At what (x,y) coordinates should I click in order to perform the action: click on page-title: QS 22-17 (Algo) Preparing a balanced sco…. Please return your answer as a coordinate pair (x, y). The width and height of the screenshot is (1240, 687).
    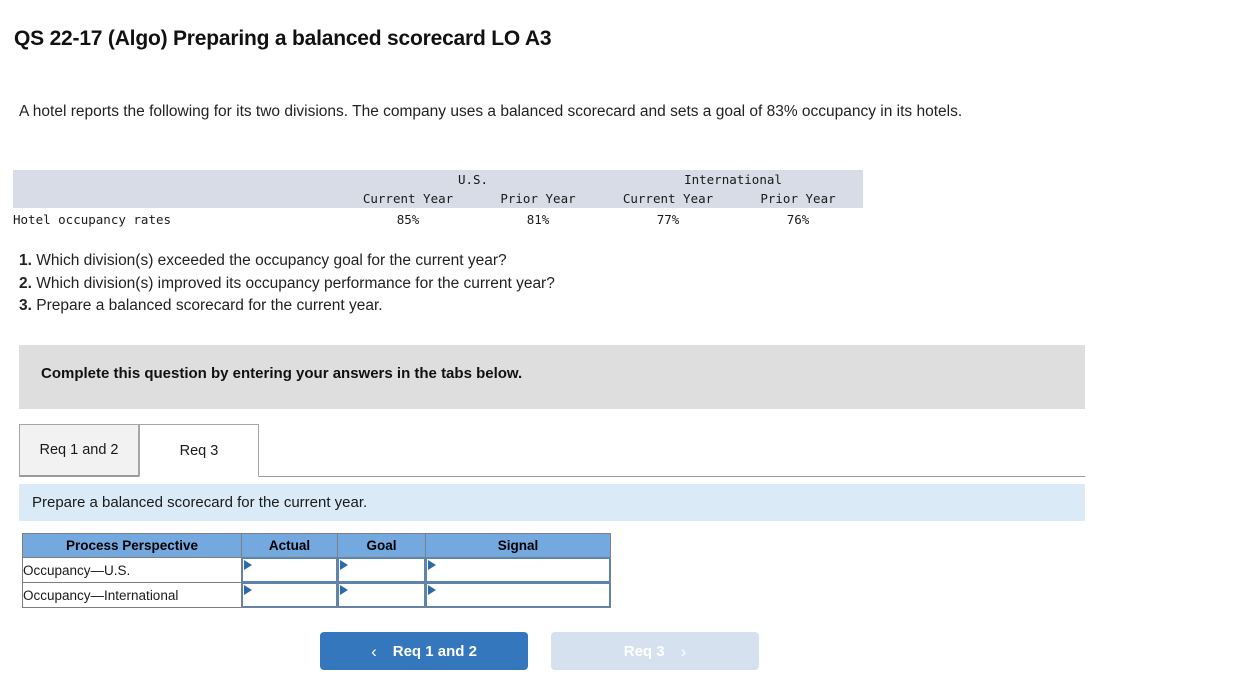
    Looking at the image, I should click on (283, 38).